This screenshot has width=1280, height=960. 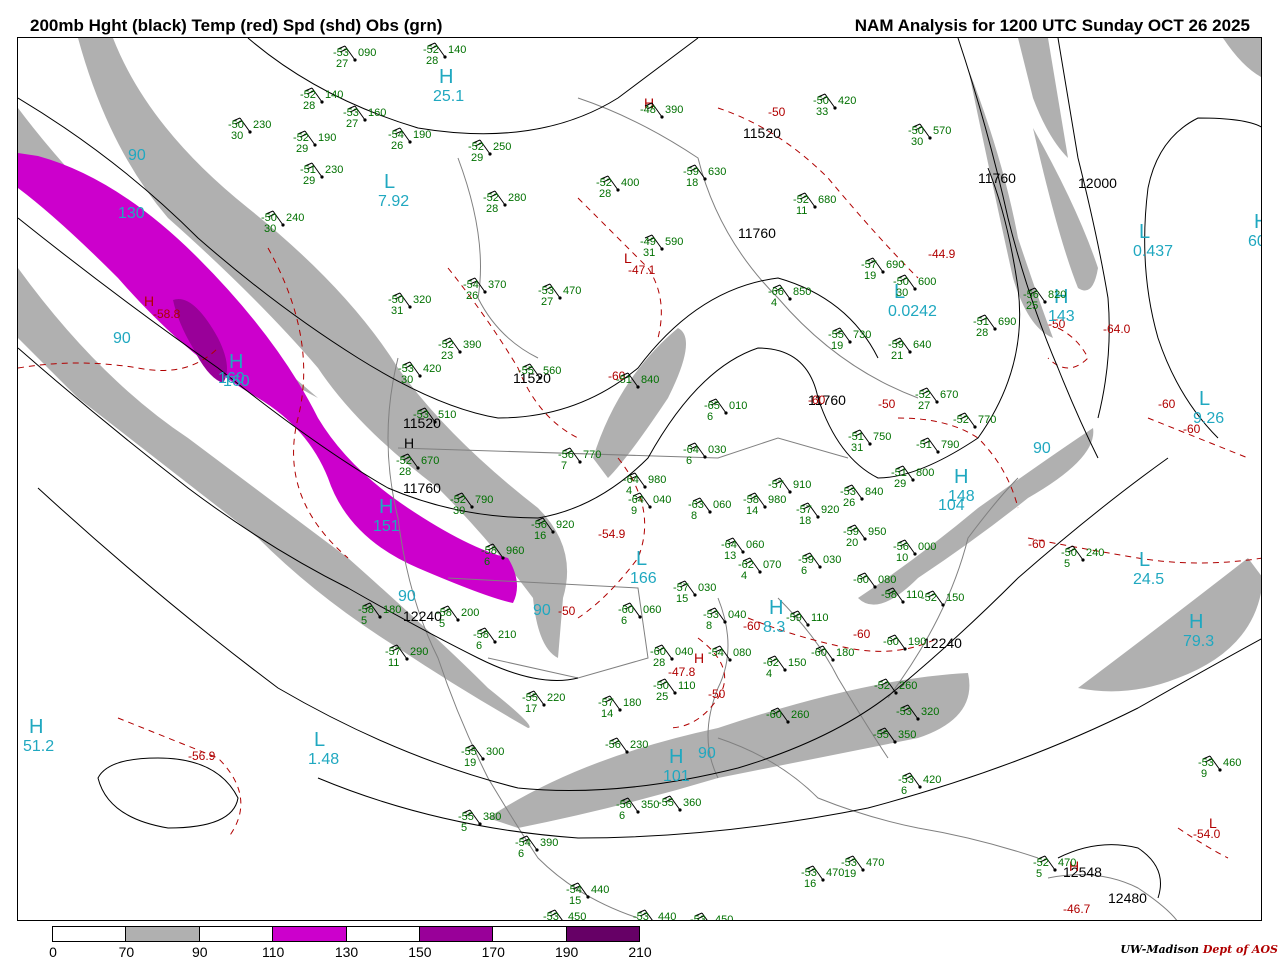 I want to click on station-obs: -57 18014, so click(x=619, y=707).